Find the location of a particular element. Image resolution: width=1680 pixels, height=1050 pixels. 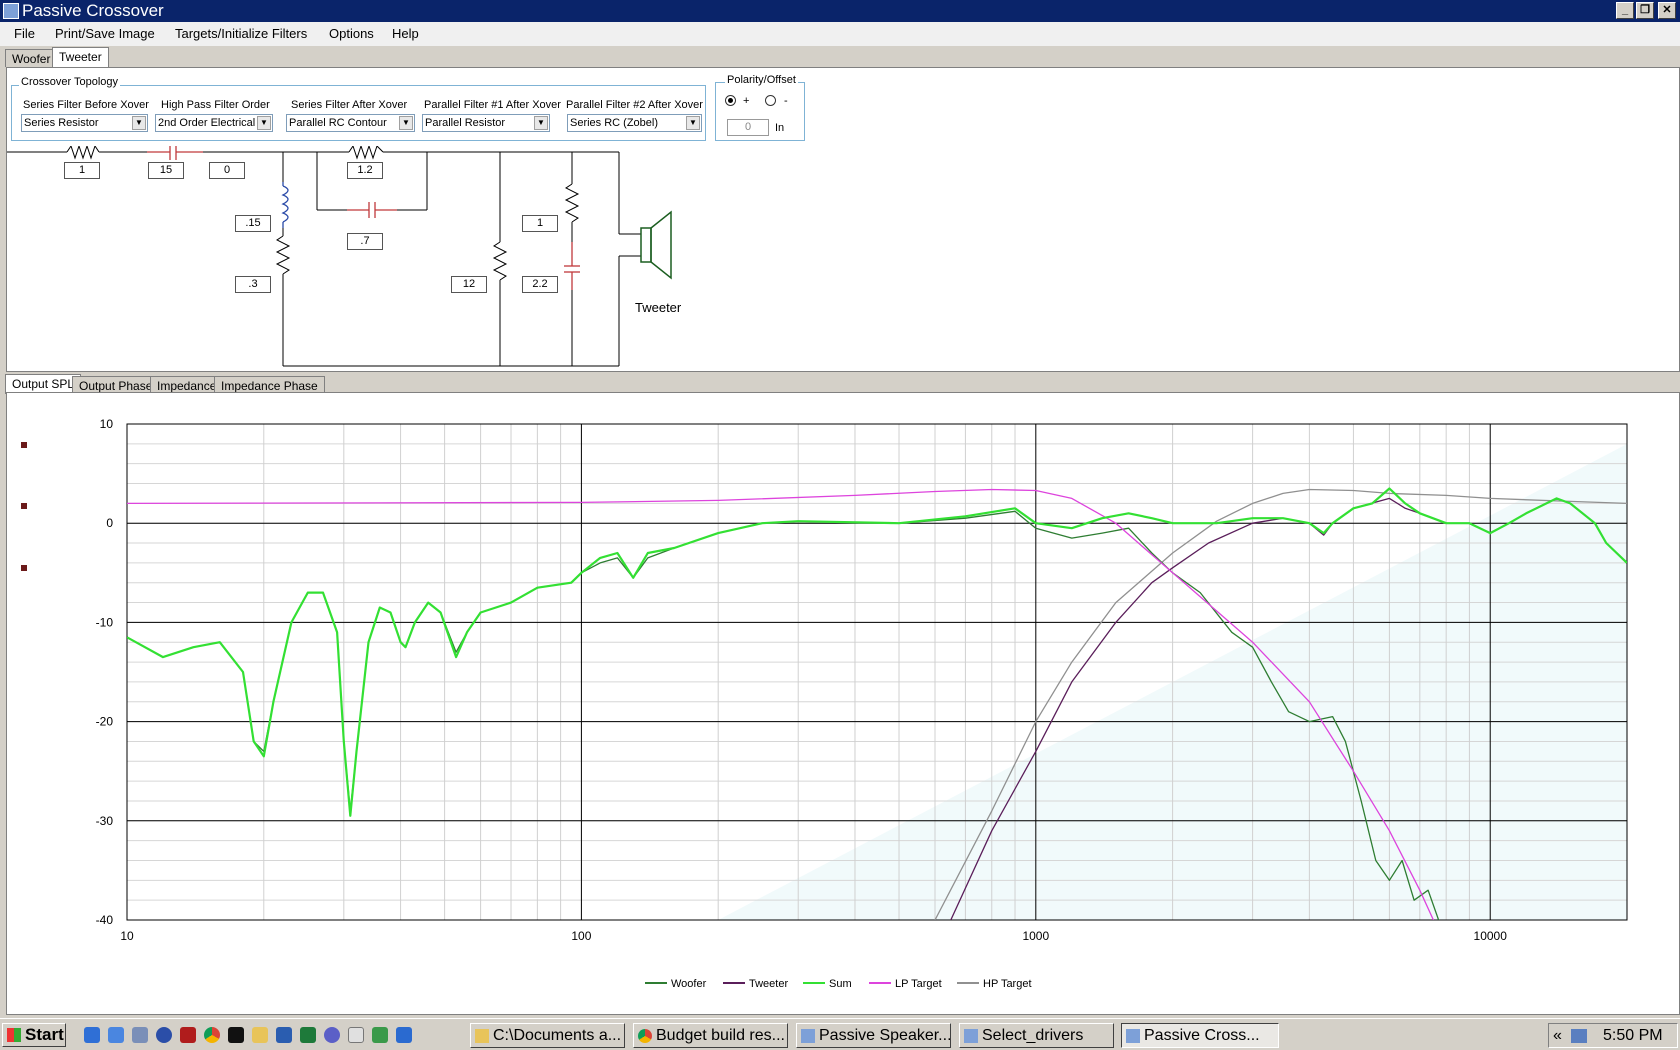

media-player-icon is located at coordinates (164, 1035).